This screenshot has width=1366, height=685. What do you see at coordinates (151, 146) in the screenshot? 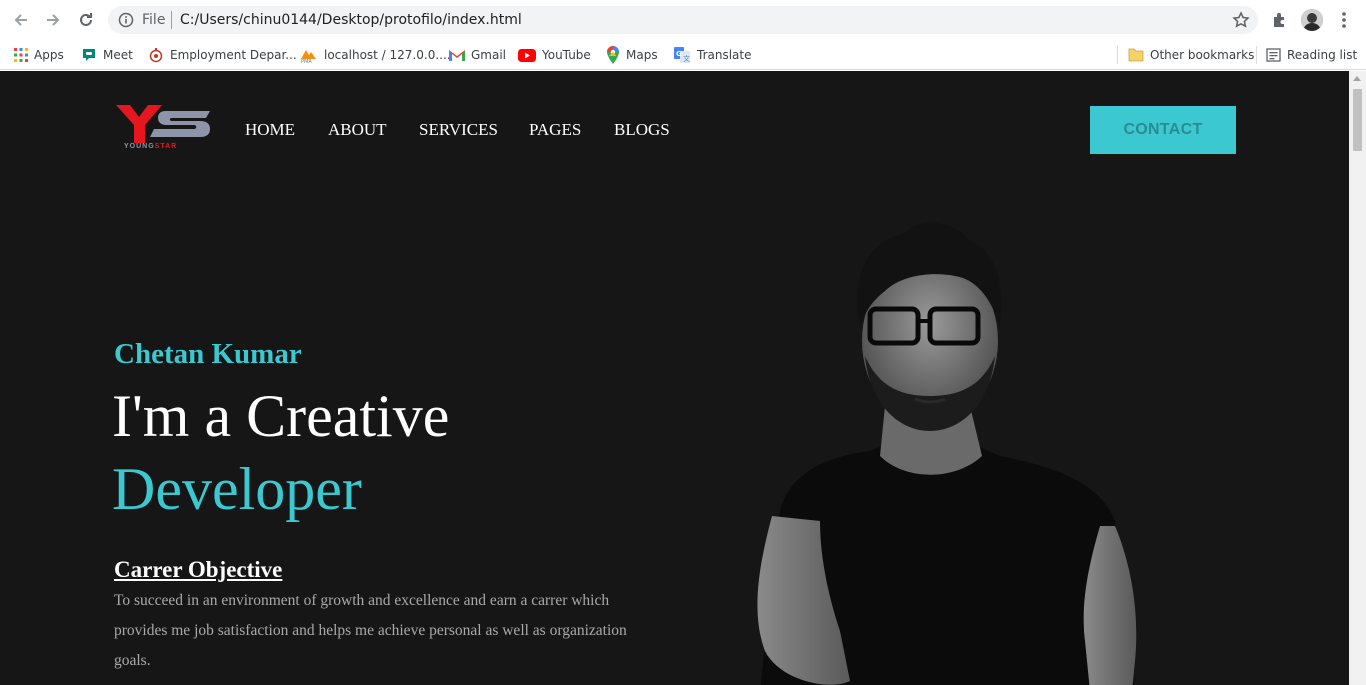
I see `logo-wordmark: YOUNGSTAR` at bounding box center [151, 146].